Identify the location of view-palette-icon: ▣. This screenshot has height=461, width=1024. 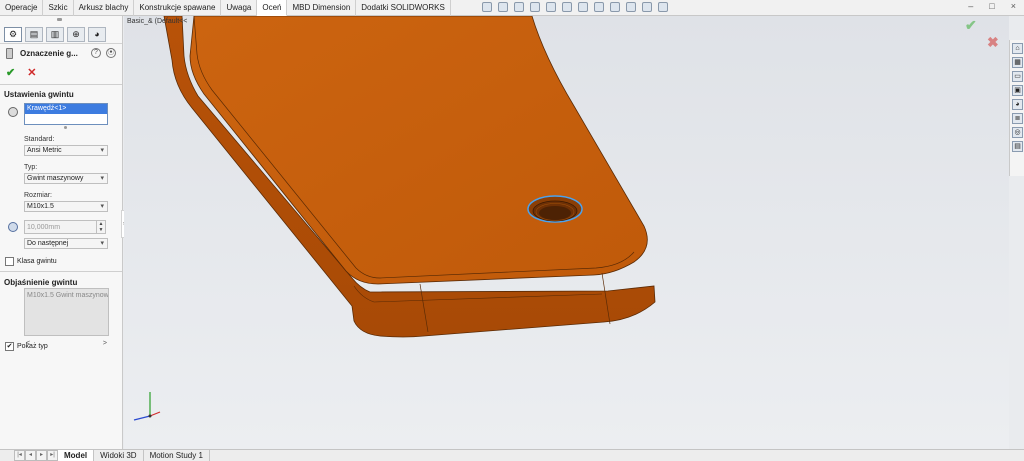
(1017, 90).